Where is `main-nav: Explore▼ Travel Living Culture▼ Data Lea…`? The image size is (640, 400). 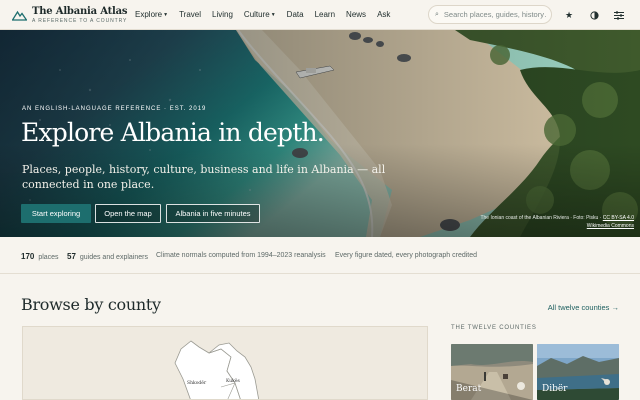
main-nav: Explore▼ Travel Living Culture▼ Data Lea… is located at coordinates (268, 15).